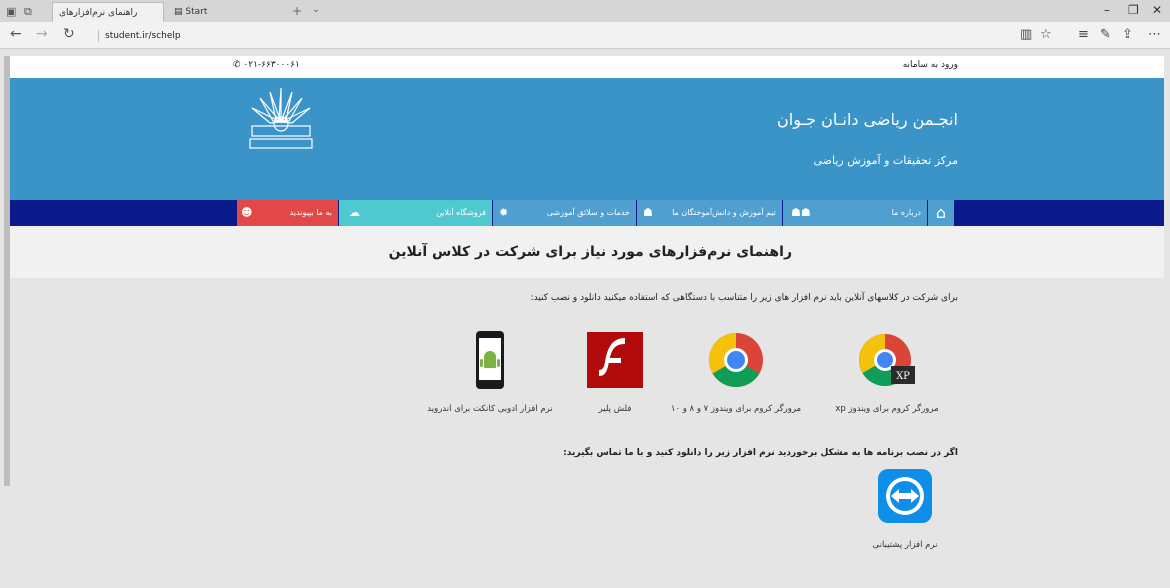 The image size is (1170, 588). I want to click on close-window-icon: ✕, so click(1157, 10).